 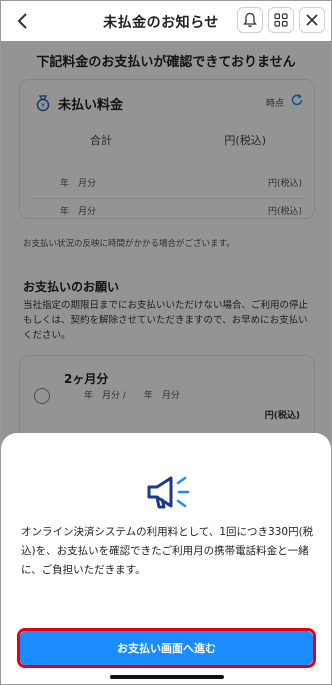 What do you see at coordinates (166, 648) in the screenshot?
I see `proceed-to-payment-button: お支払い画面へ進む` at bounding box center [166, 648].